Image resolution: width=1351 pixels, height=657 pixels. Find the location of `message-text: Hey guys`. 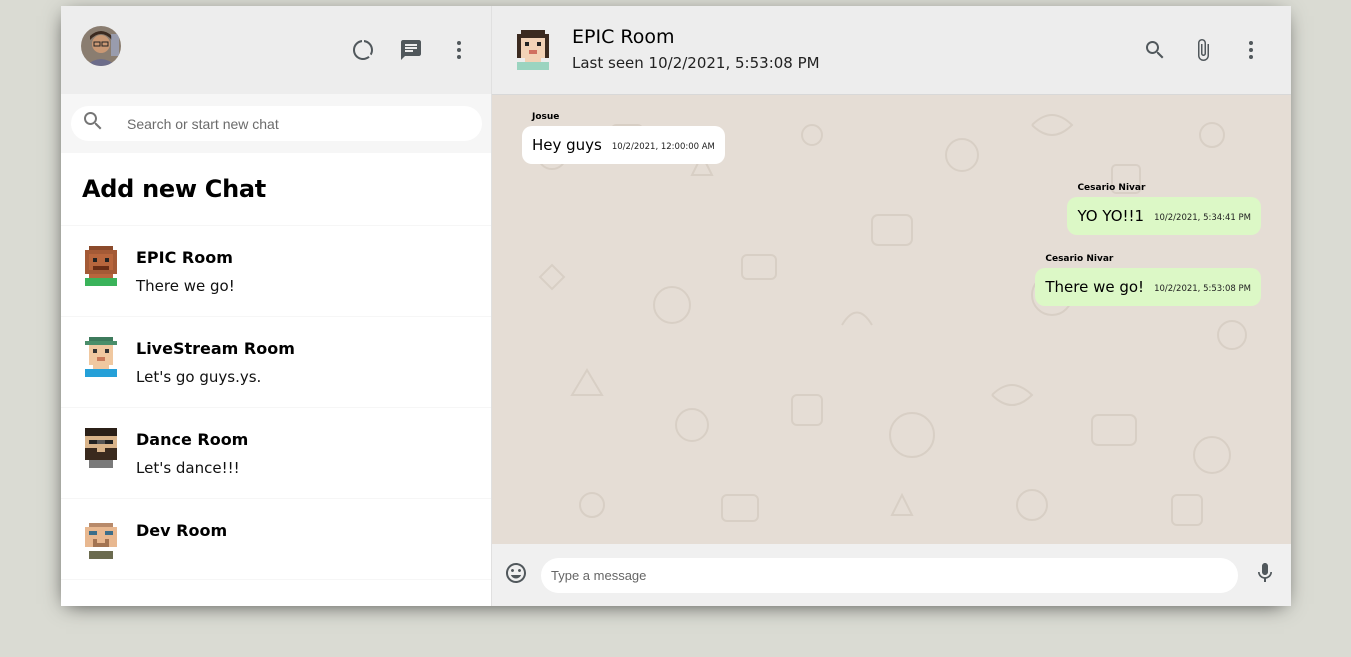

message-text: Hey guys is located at coordinates (567, 145).